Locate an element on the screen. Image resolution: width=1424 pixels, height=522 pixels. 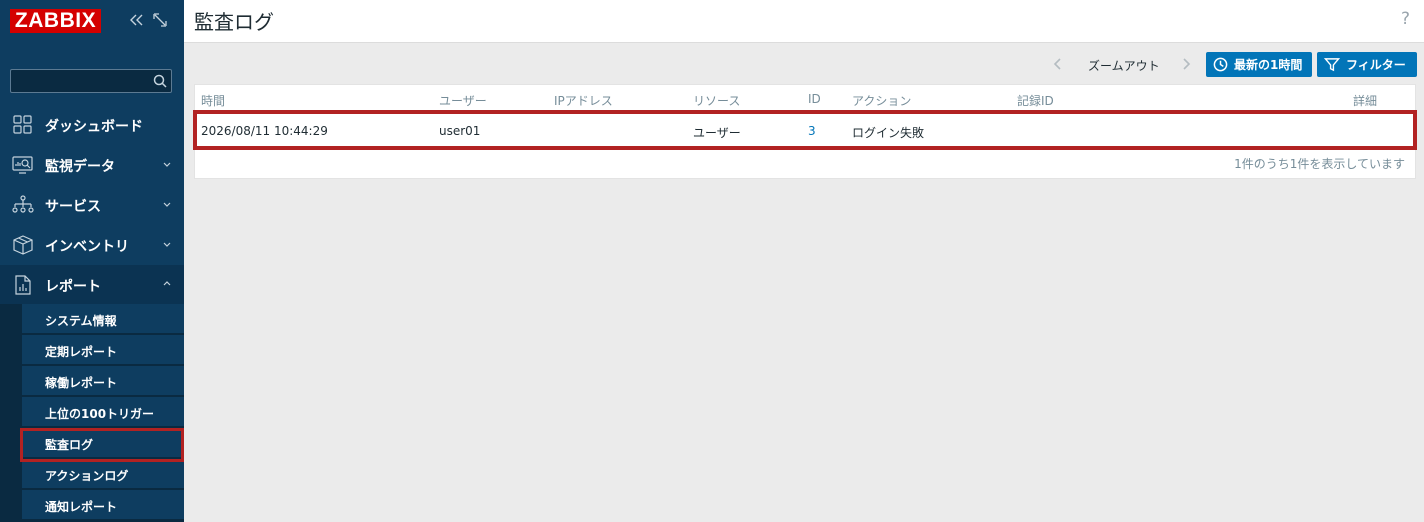
row-highlight-box is located at coordinates (805, 130).